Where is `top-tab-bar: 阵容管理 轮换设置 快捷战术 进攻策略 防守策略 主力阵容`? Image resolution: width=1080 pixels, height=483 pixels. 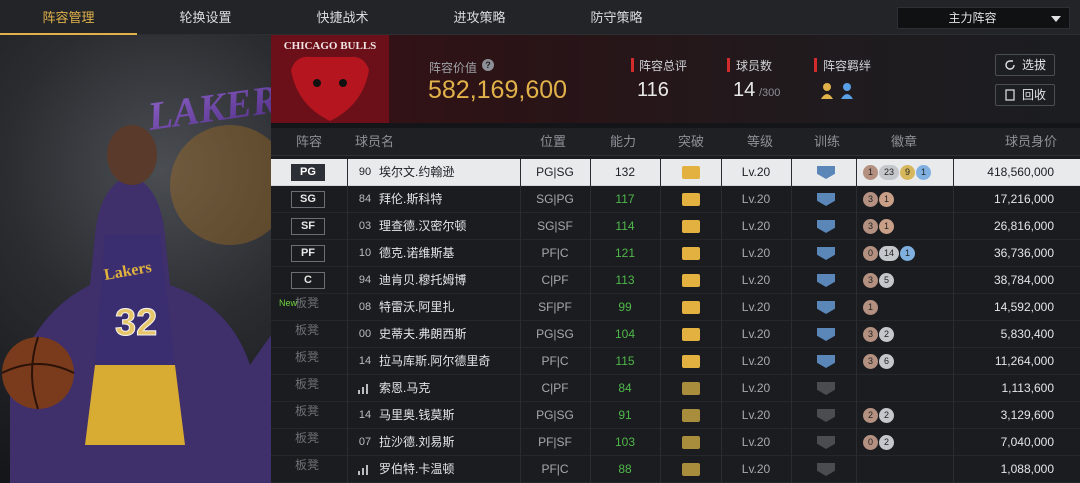
top-tab-bar: 阵容管理 轮换设置 快捷战术 进攻策略 防守策略 主力阵容 is located at coordinates (540, 17).